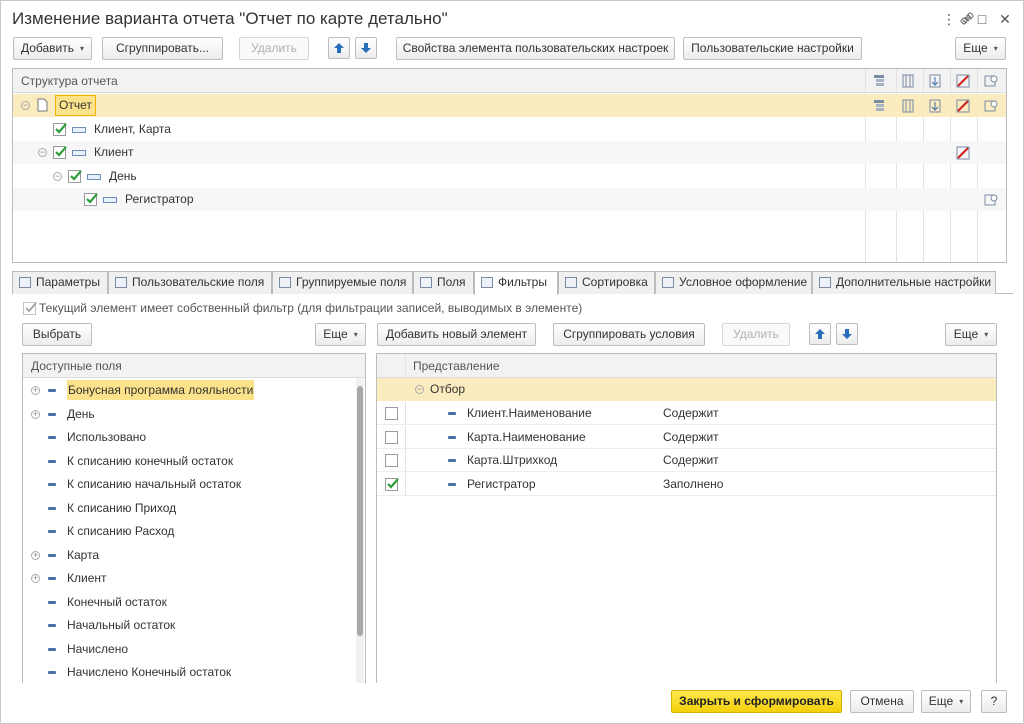 The image size is (1024, 724). Describe the element at coordinates (772, 48) in the screenshot. I see `user-settings-button: Пользовательские настройки` at that location.